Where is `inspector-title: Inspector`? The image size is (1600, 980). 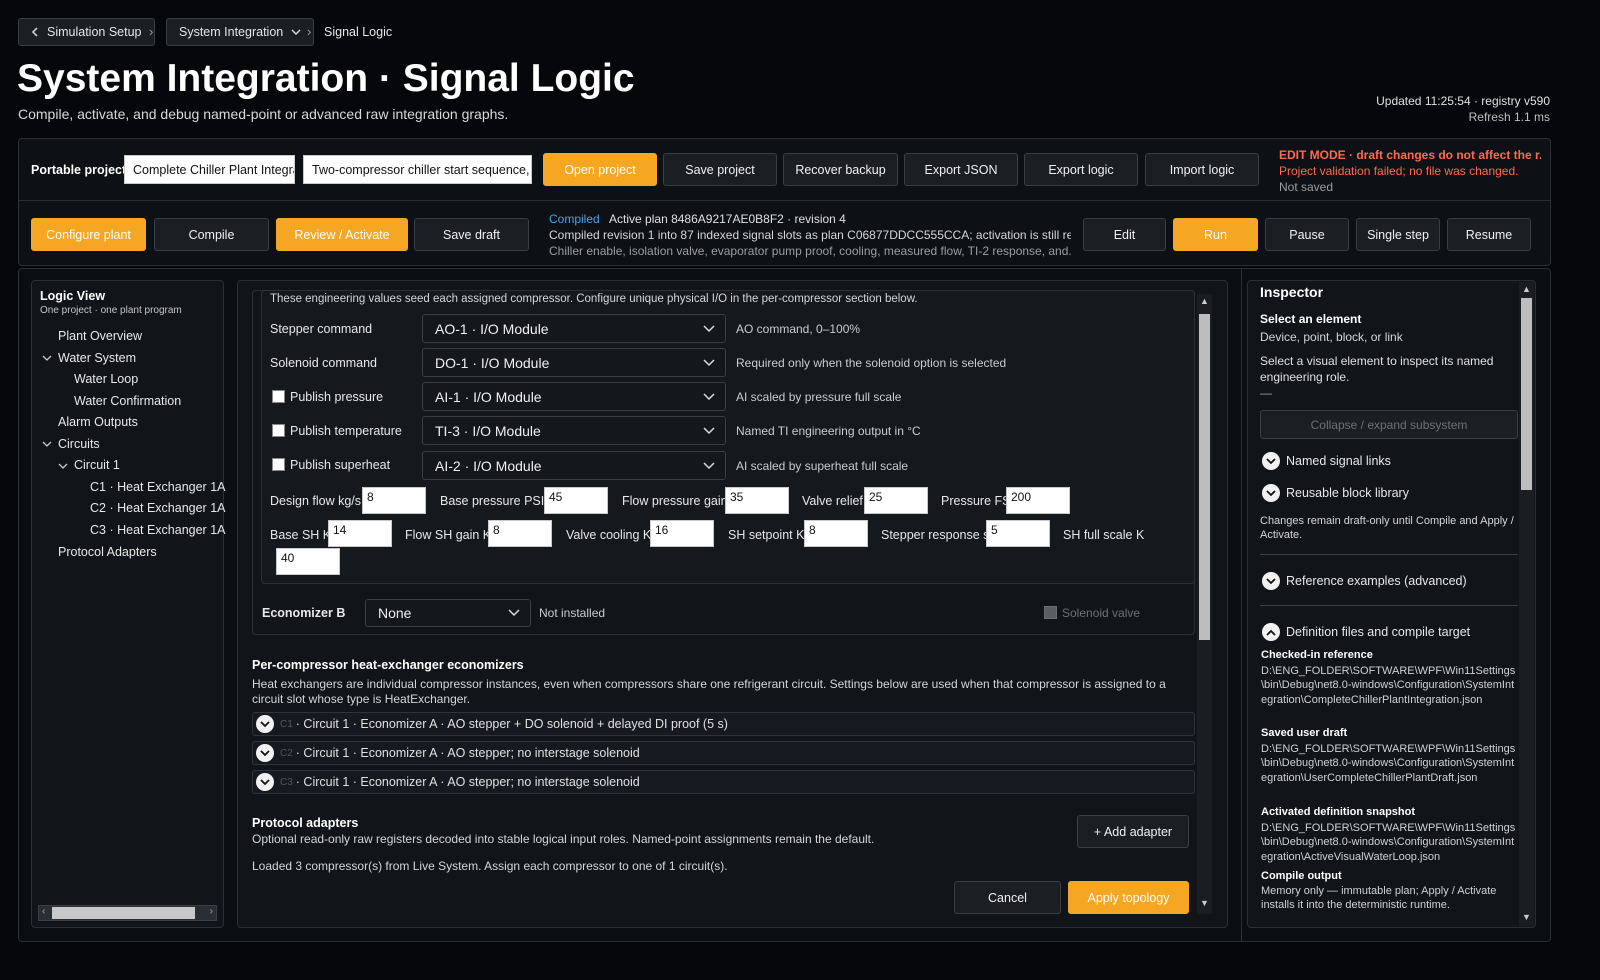
inspector-title: Inspector is located at coordinates (1292, 292).